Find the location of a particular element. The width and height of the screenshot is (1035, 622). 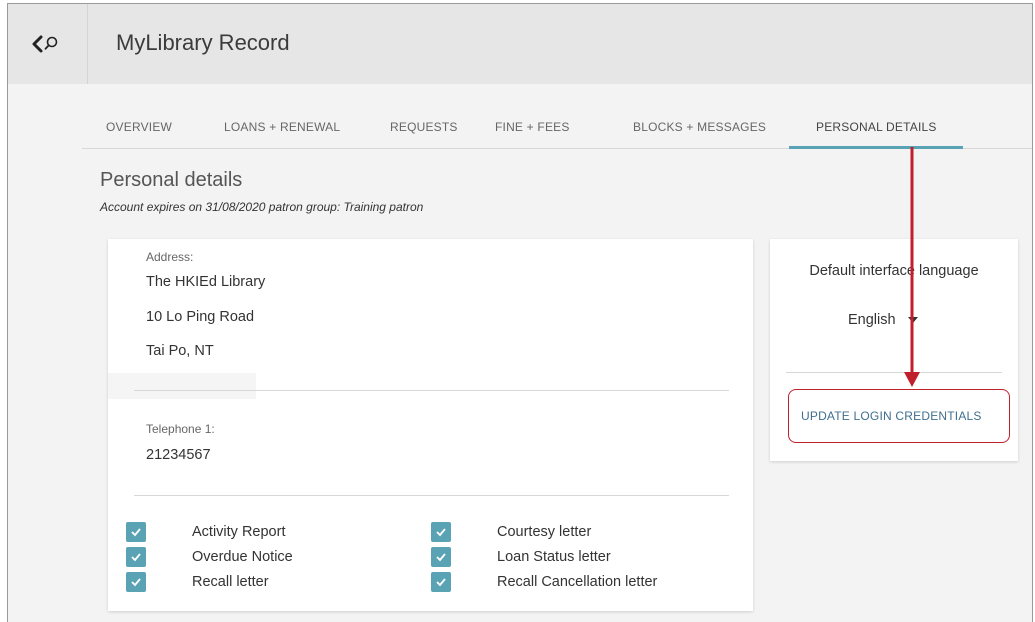

checkbox-label: Recall Cancellation letter is located at coordinates (577, 582).